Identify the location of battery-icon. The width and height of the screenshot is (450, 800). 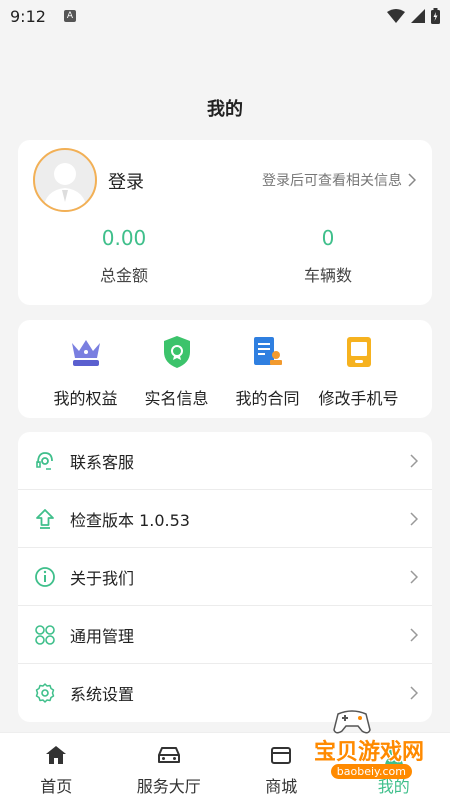
(435, 16).